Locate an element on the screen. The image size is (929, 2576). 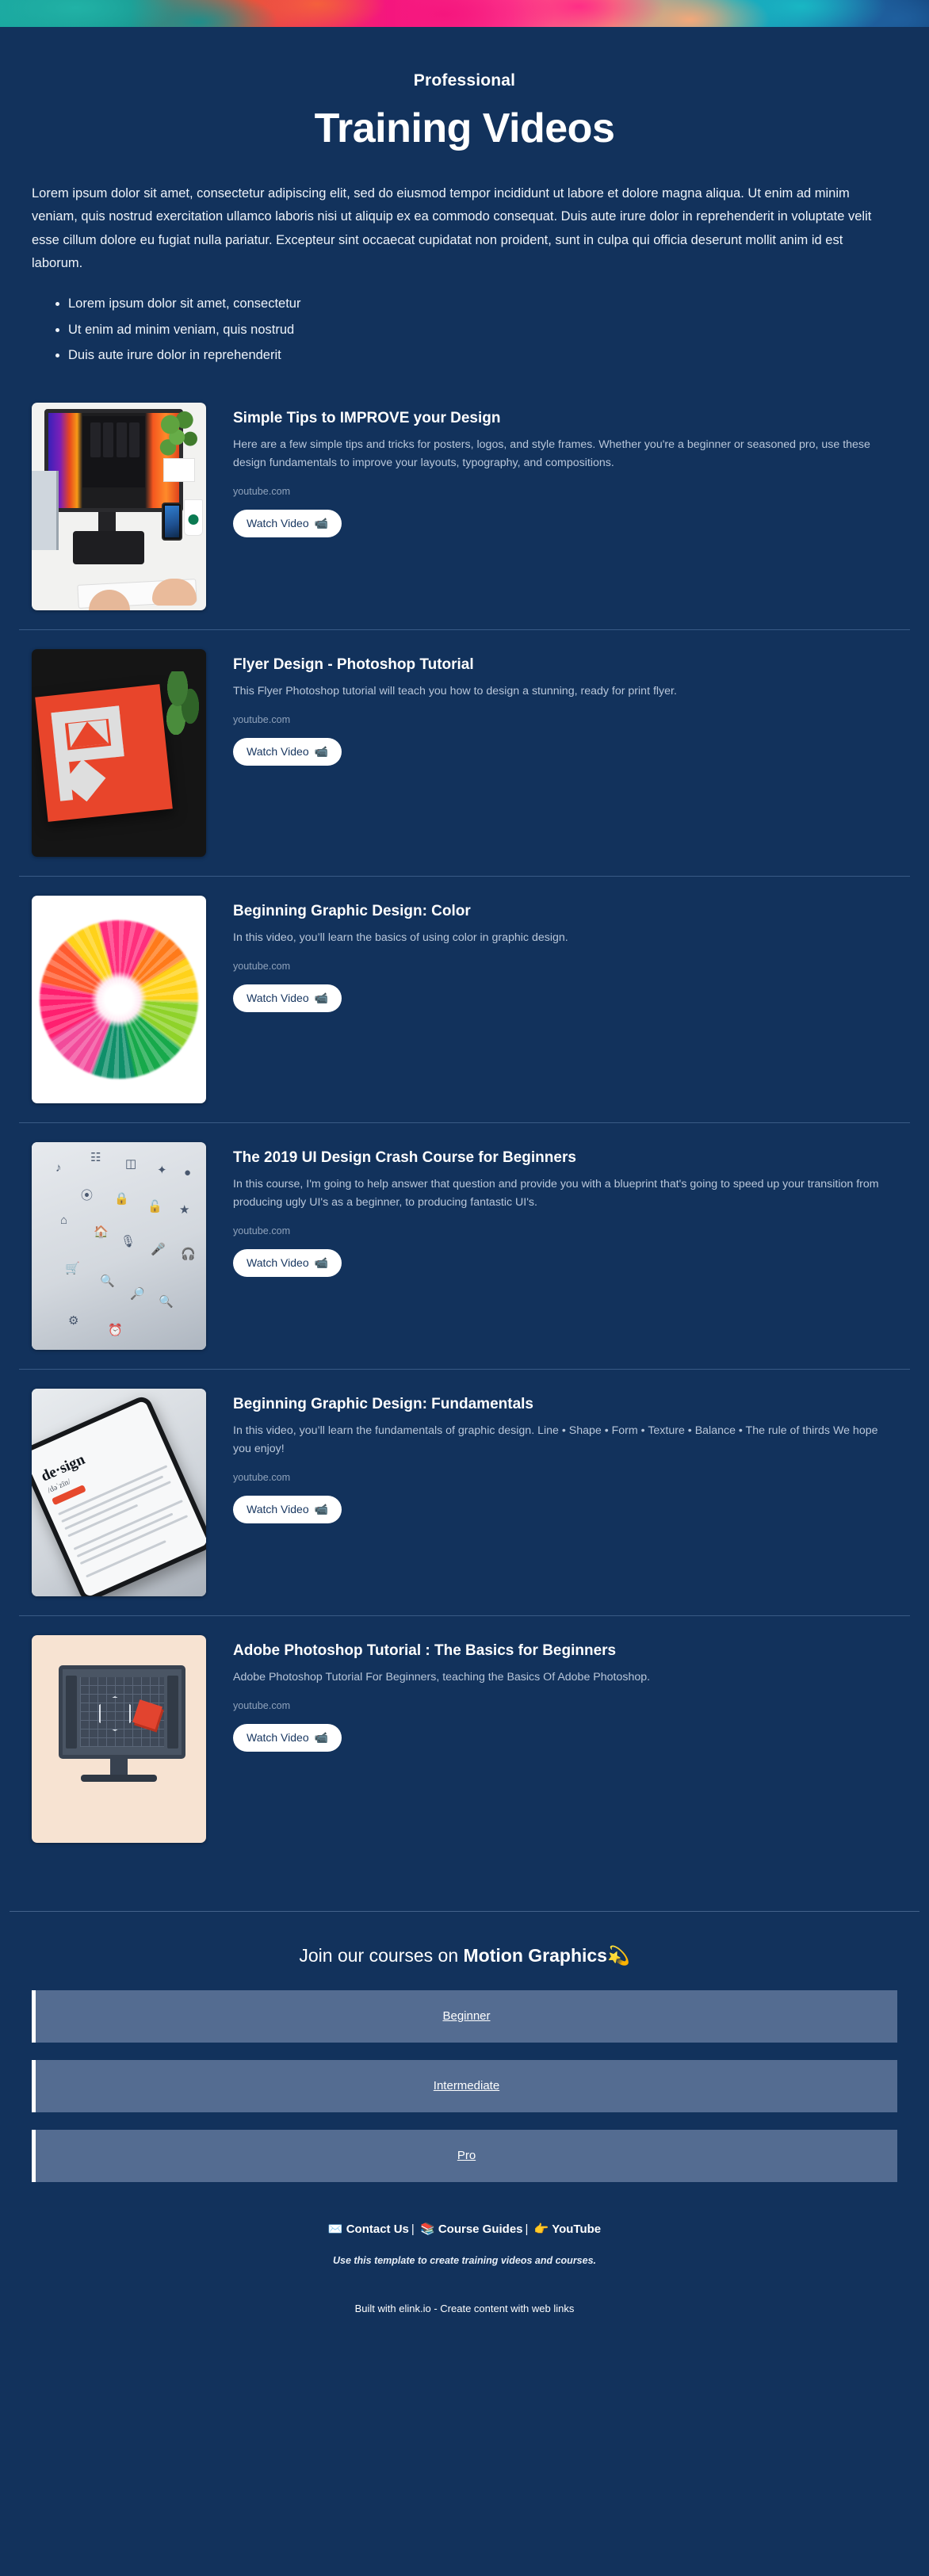
page-title: Training Videos is located at coordinates (464, 128).